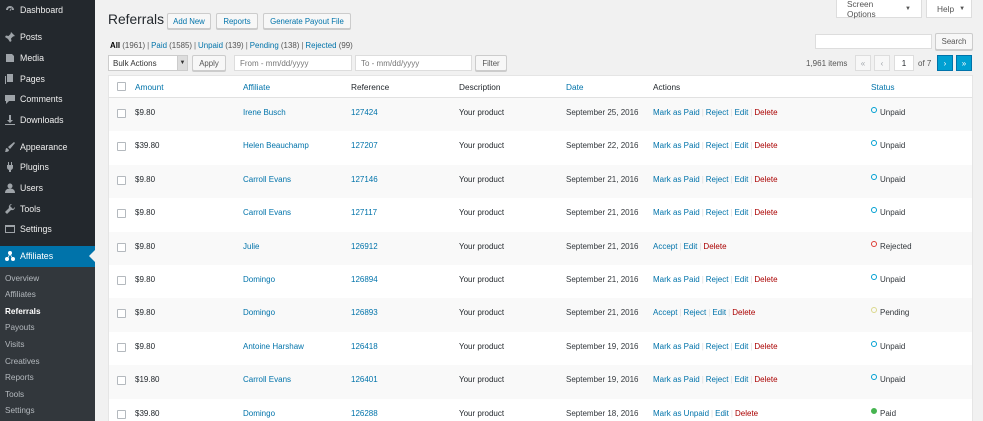 Image resolution: width=983 pixels, height=421 pixels. What do you see at coordinates (364, 146) in the screenshot?
I see `reference-link: 127207` at bounding box center [364, 146].